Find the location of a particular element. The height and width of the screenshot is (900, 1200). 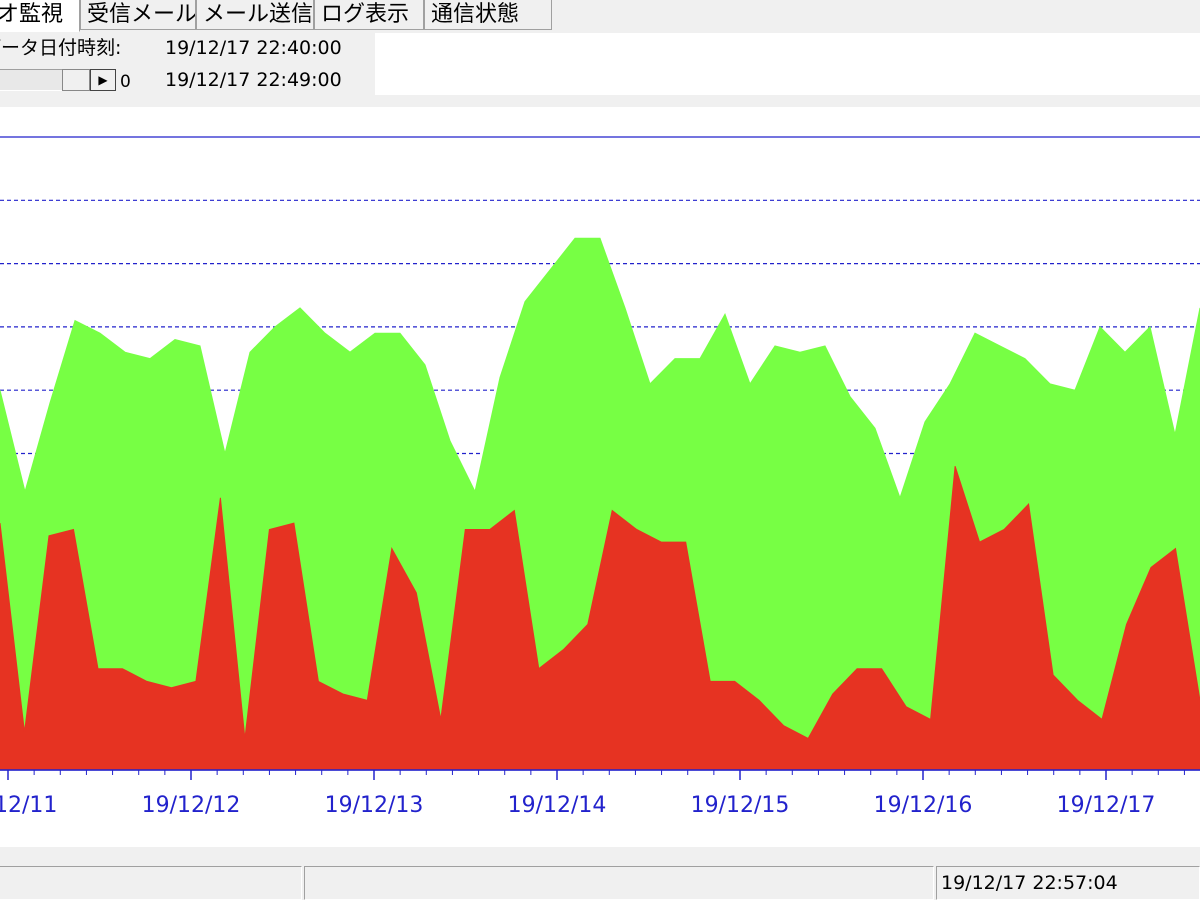

tab-label: ログ表示 is located at coordinates (365, 14).